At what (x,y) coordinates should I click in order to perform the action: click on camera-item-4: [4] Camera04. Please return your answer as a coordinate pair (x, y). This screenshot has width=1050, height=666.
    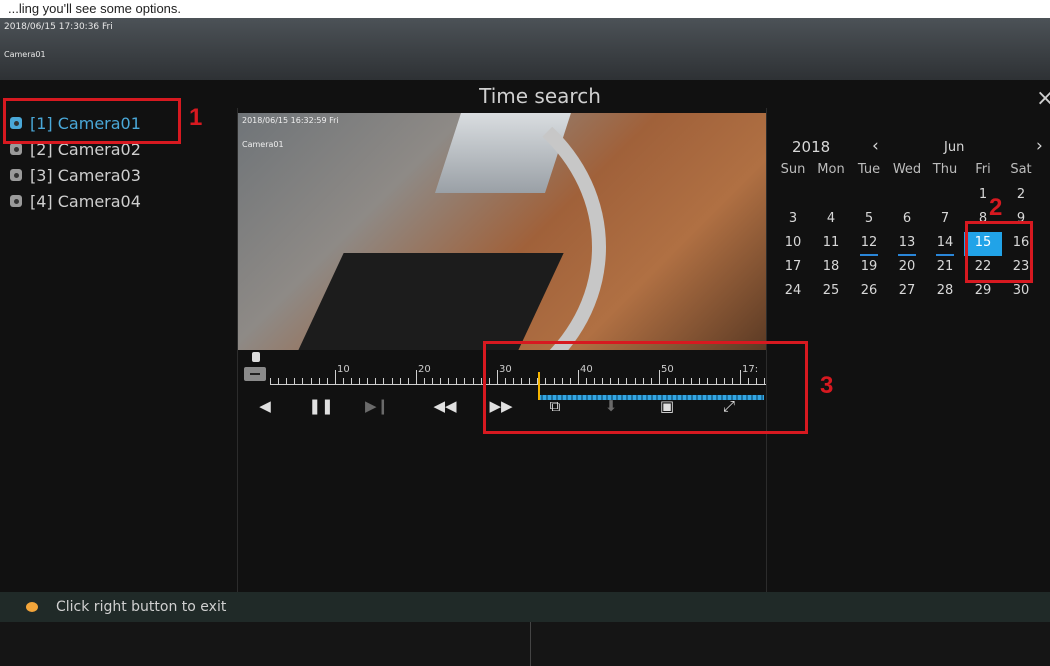
    Looking at the image, I should click on (110, 201).